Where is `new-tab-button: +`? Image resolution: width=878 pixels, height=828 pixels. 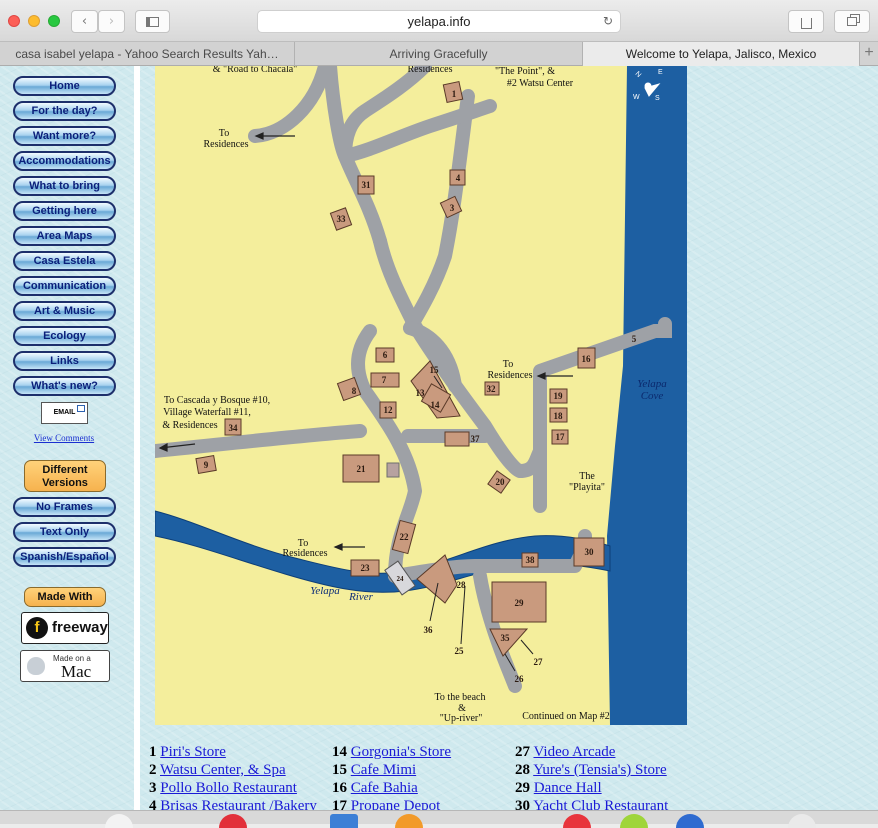 new-tab-button: + is located at coordinates (869, 54).